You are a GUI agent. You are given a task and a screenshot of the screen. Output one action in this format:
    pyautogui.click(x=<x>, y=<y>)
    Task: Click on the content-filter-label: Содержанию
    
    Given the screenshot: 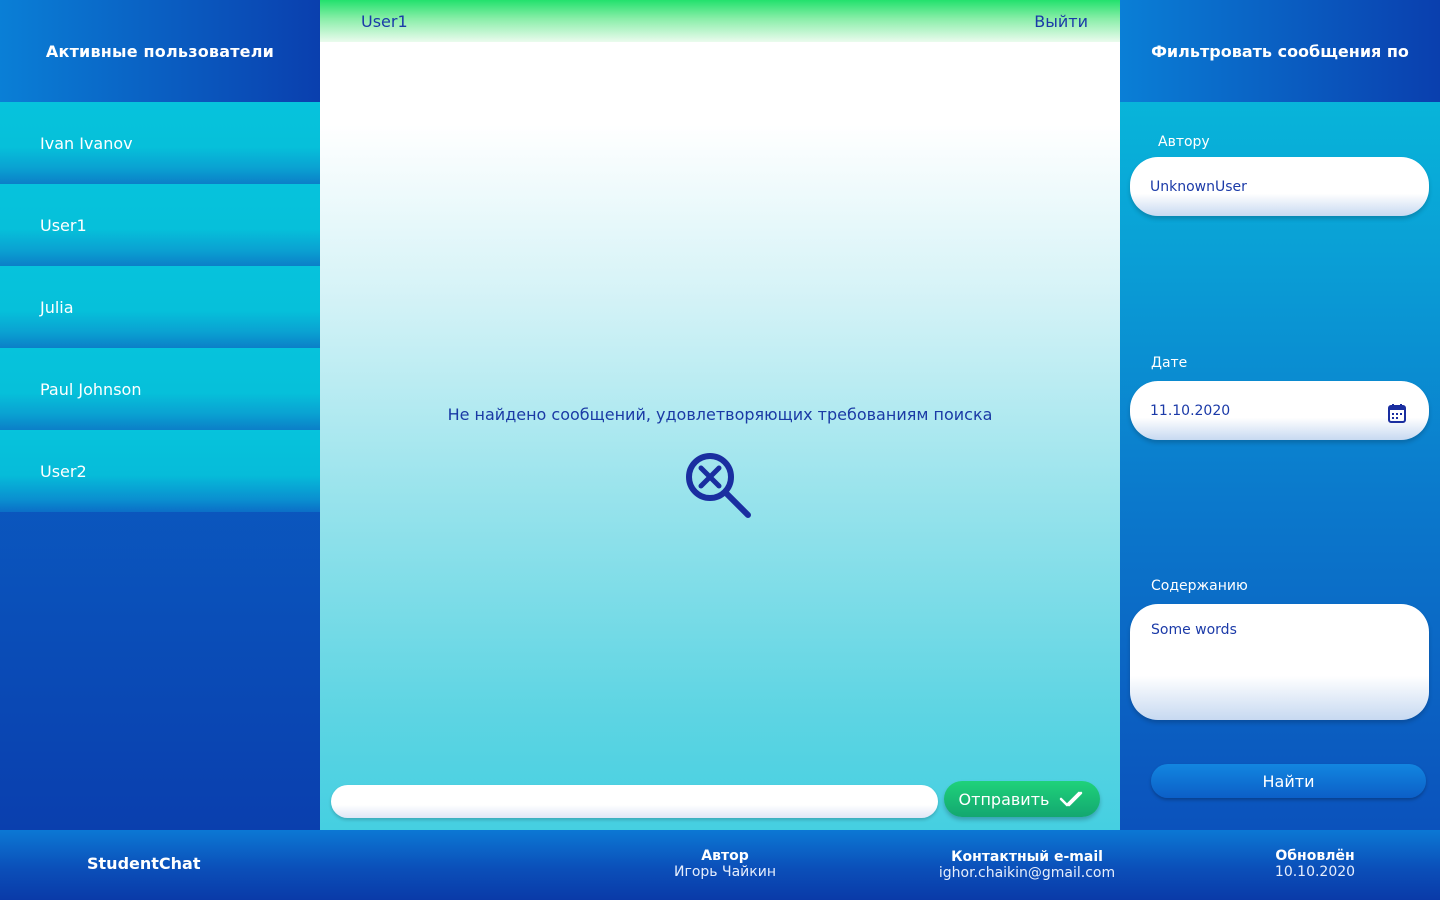 What is the action you would take?
    pyautogui.click(x=1199, y=586)
    